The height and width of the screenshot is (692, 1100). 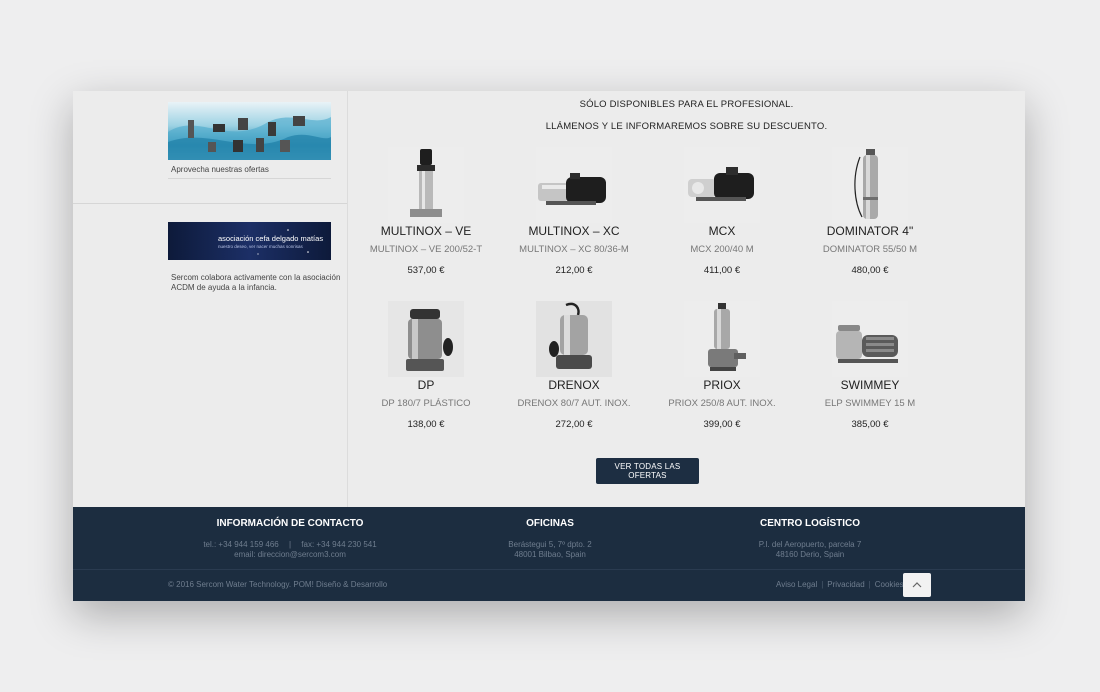 What do you see at coordinates (240, 544) in the screenshot?
I see `phone-text: tel.: +34 944 159 466` at bounding box center [240, 544].